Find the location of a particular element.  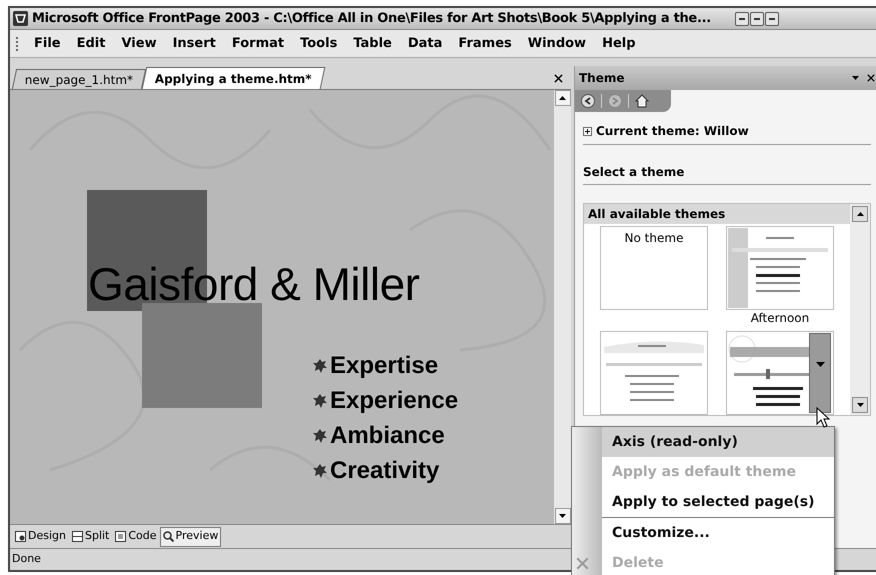

document-tab: new_page_1.htm* is located at coordinates (79, 79).